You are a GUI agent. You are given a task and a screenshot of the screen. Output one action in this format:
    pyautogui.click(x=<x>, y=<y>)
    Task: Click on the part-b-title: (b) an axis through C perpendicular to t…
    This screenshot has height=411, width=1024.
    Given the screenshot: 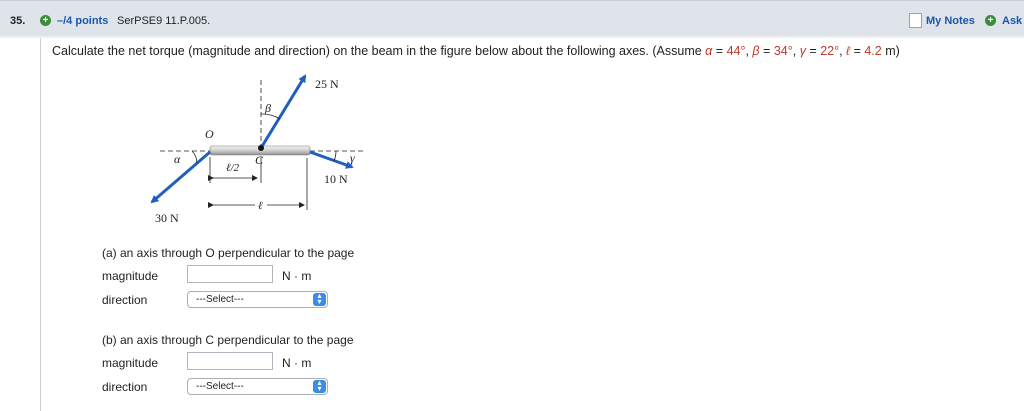 What is the action you would take?
    pyautogui.click(x=228, y=340)
    